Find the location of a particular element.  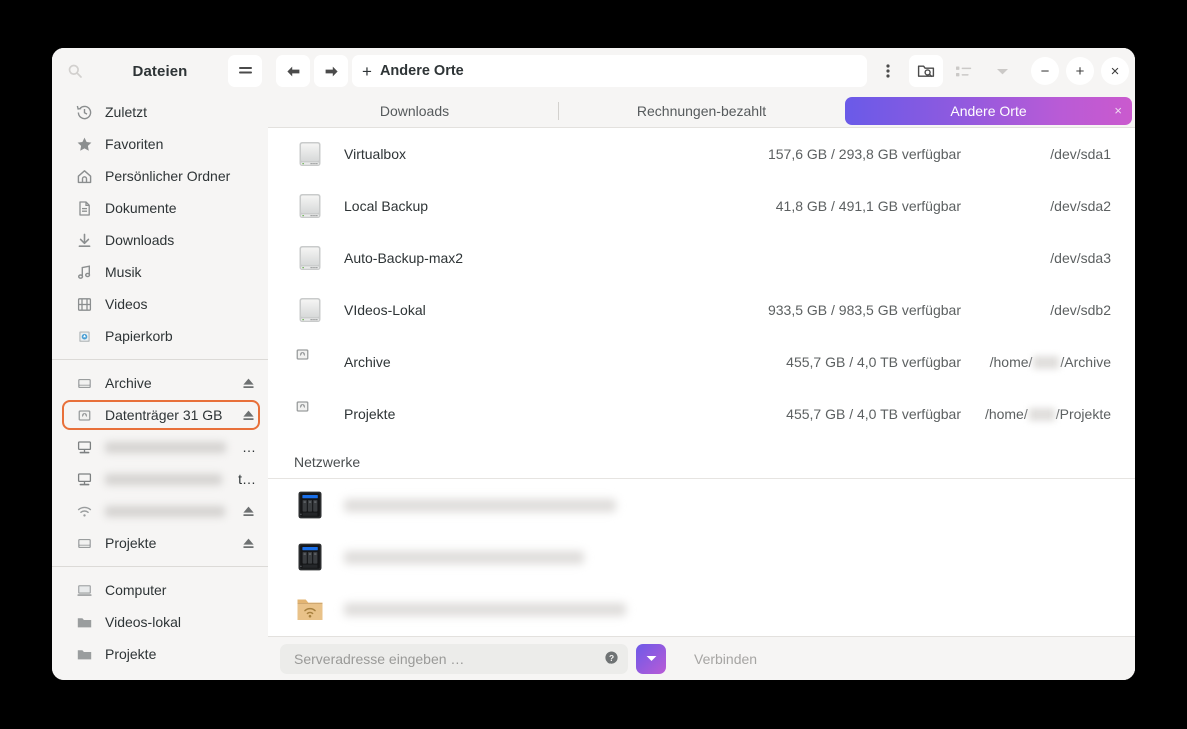

document-icon is located at coordinates (84, 208).